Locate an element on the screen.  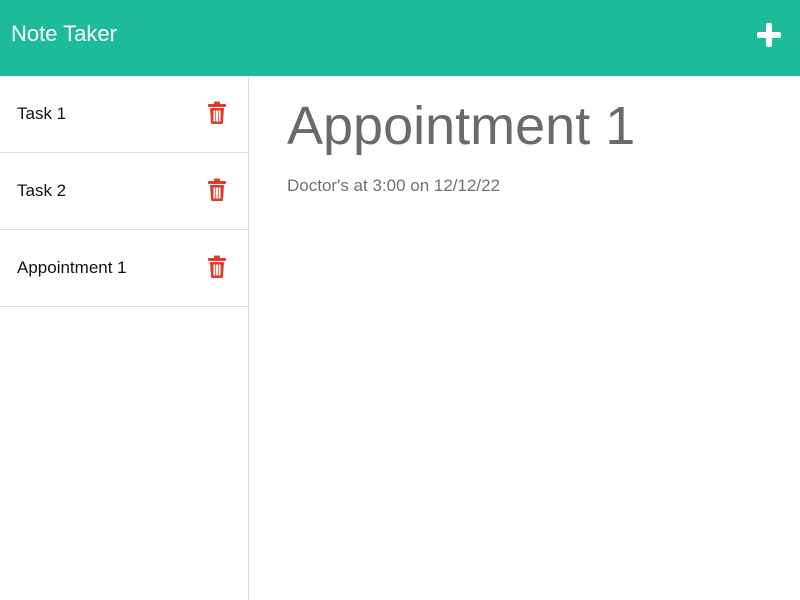
plus-icon is located at coordinates (769, 35).